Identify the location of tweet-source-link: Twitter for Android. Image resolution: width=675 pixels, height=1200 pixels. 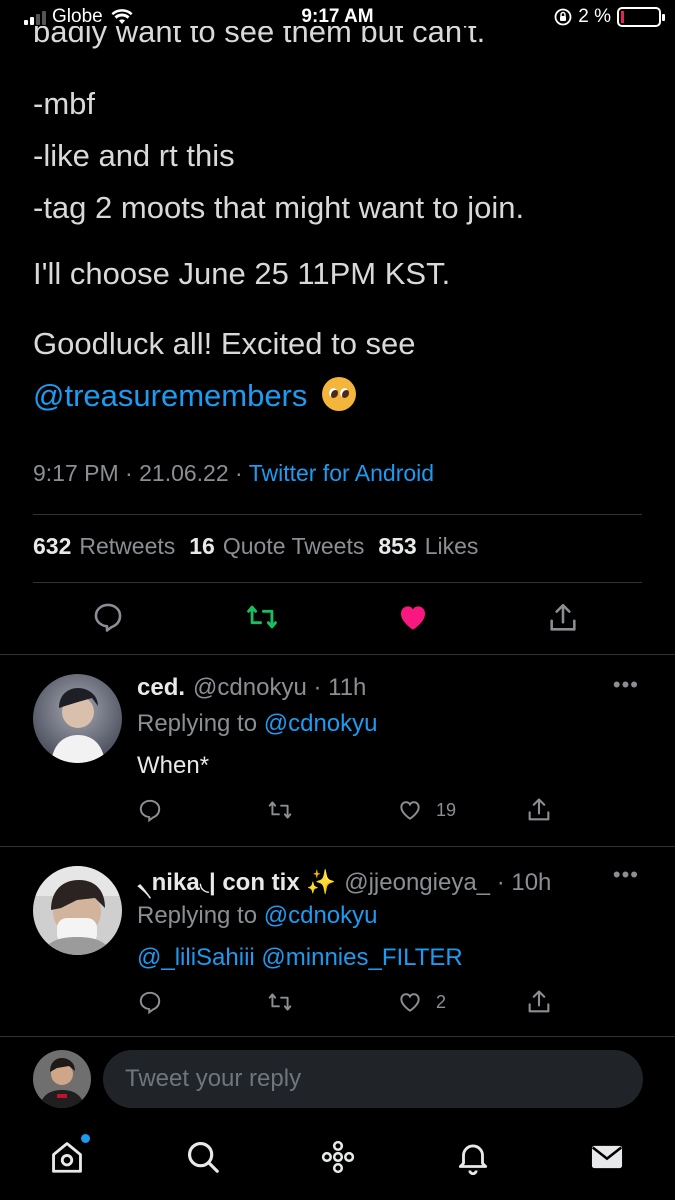
(341, 473).